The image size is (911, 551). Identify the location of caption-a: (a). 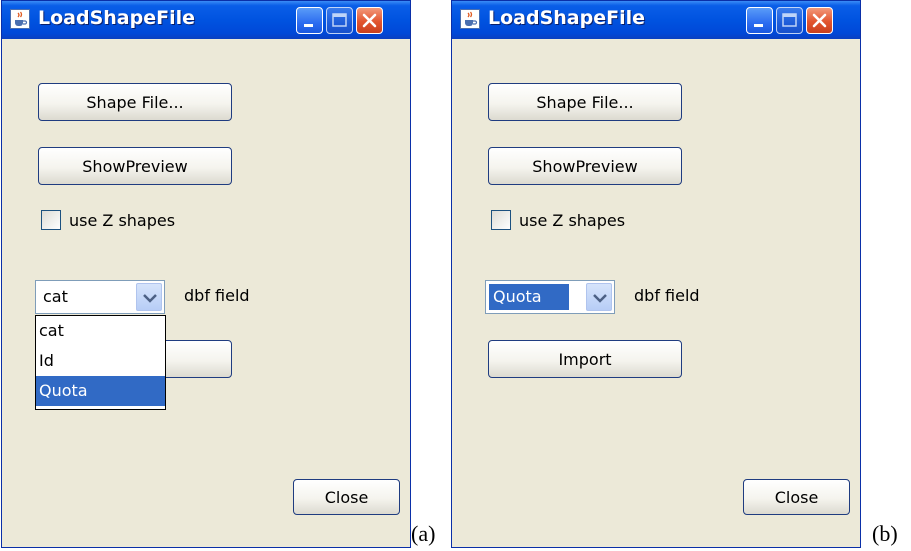
(423, 533).